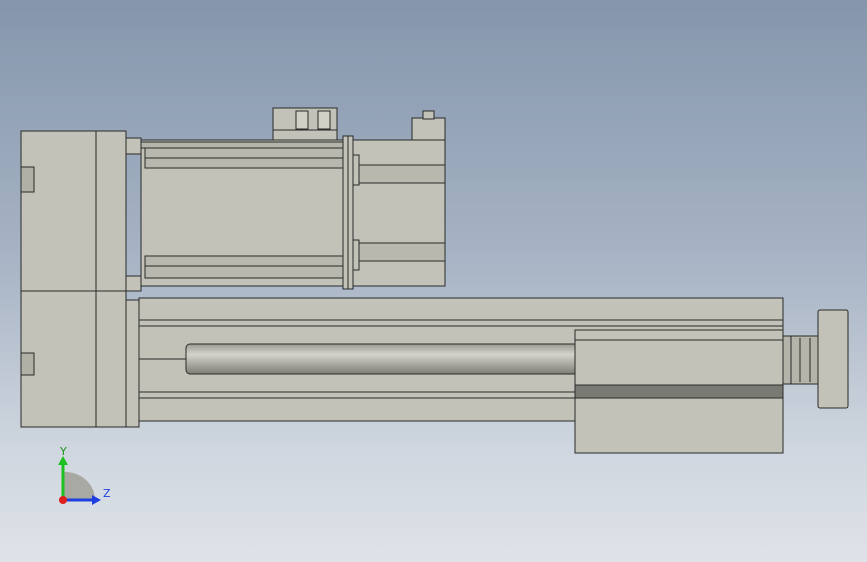  I want to click on motor-end-cap, so click(399, 213).